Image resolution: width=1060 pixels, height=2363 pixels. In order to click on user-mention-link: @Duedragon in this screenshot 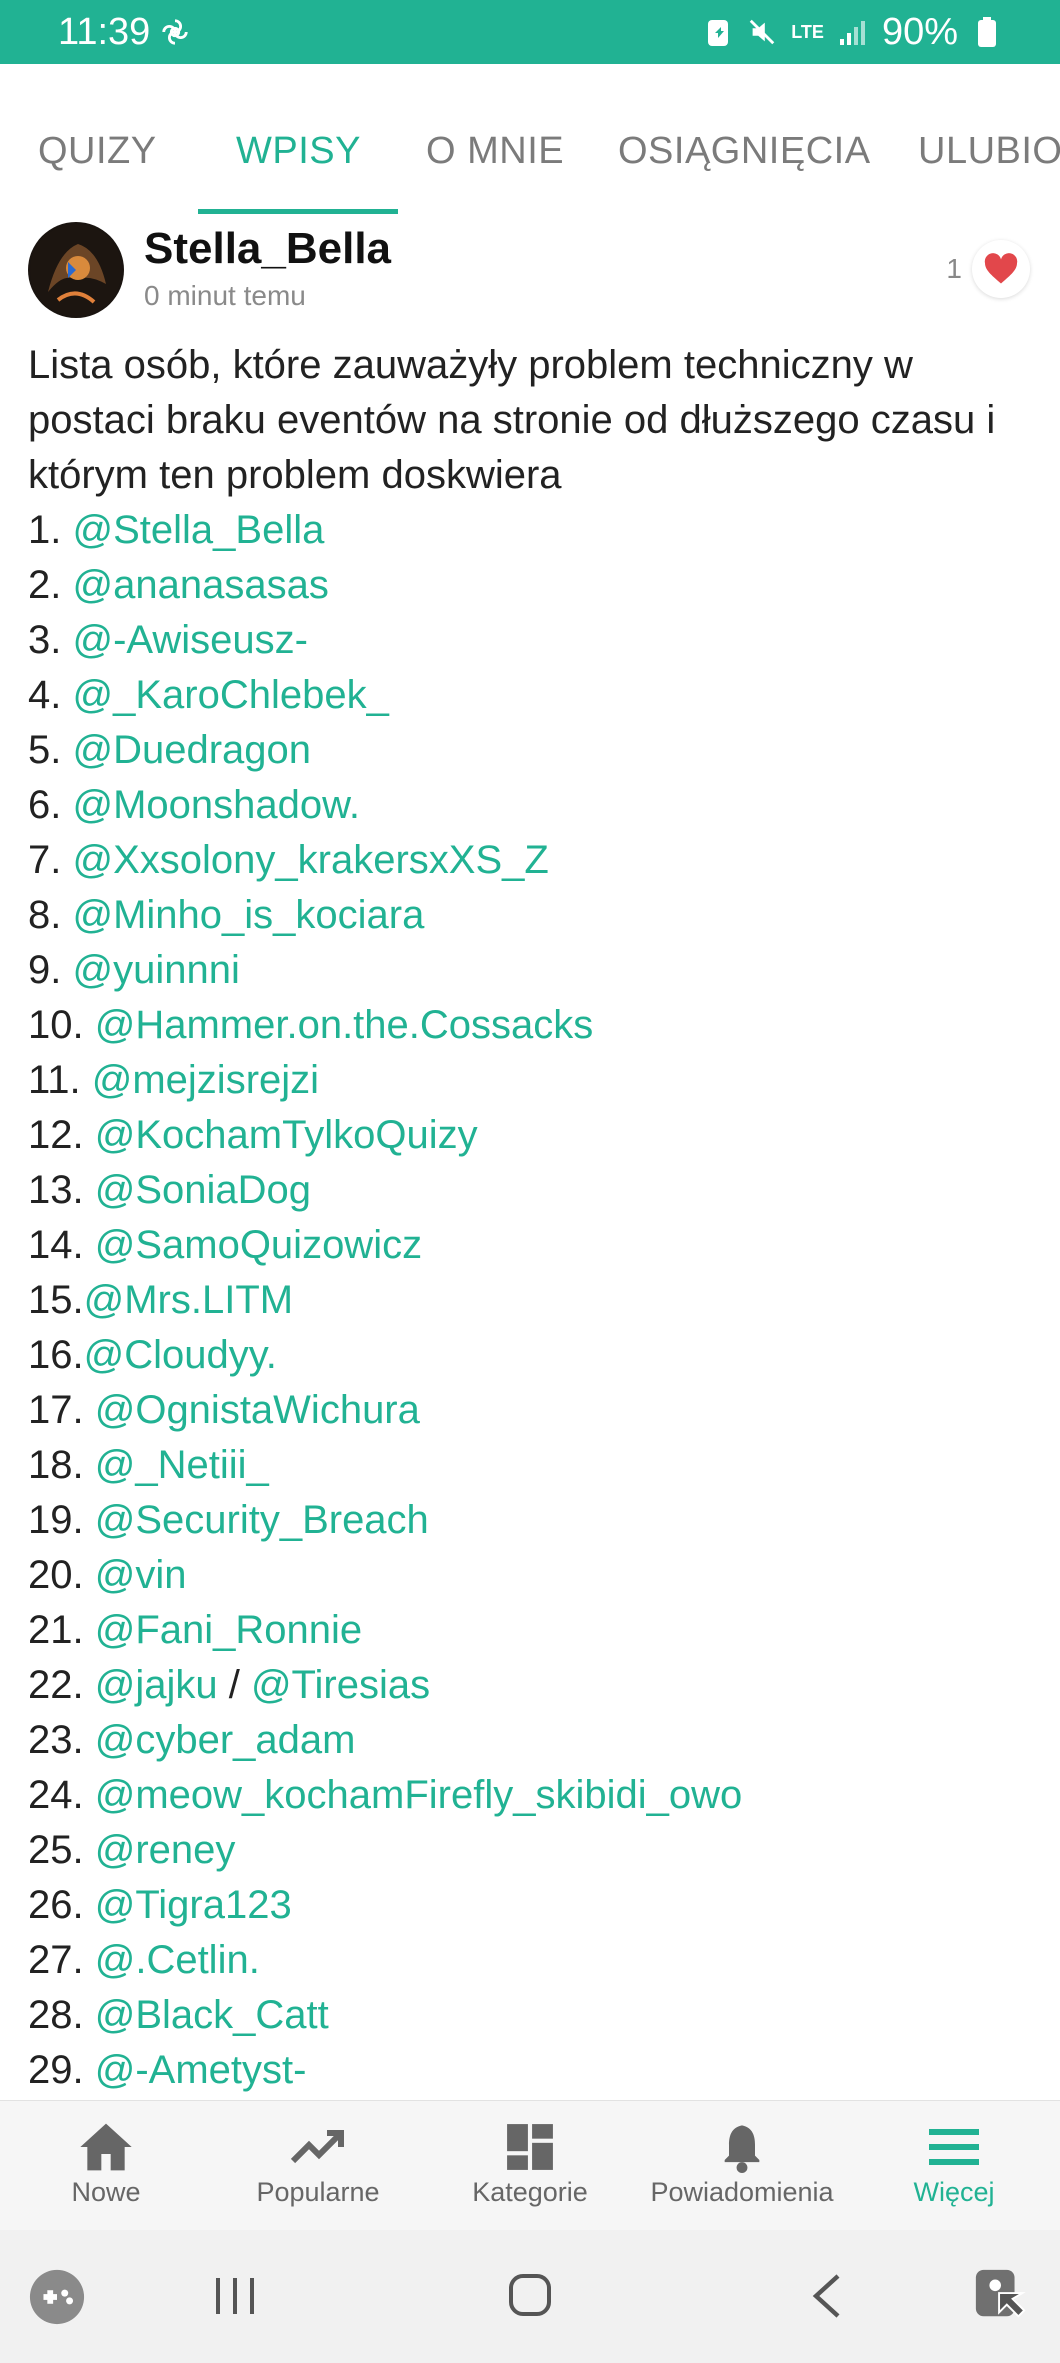, I will do `click(191, 750)`.